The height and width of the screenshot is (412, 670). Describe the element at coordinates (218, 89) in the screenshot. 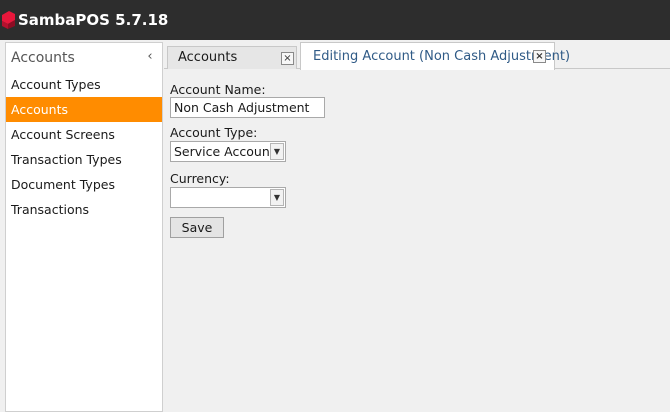

I see `account-name-label: Account Name:` at that location.